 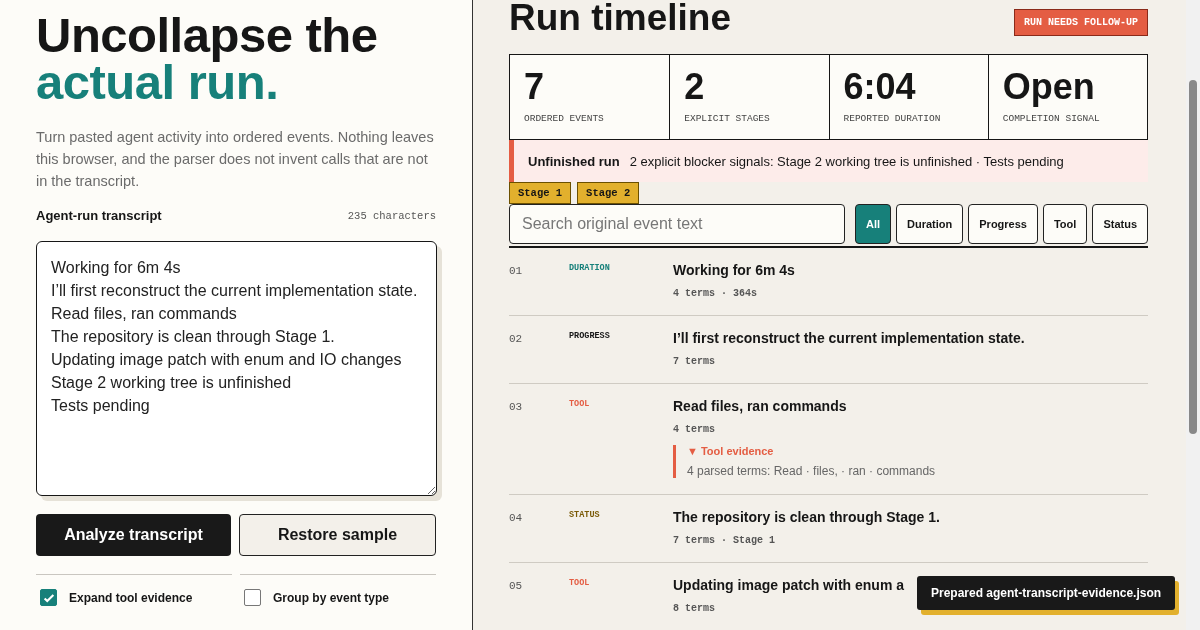 What do you see at coordinates (516, 406) in the screenshot?
I see `event-number: 03` at bounding box center [516, 406].